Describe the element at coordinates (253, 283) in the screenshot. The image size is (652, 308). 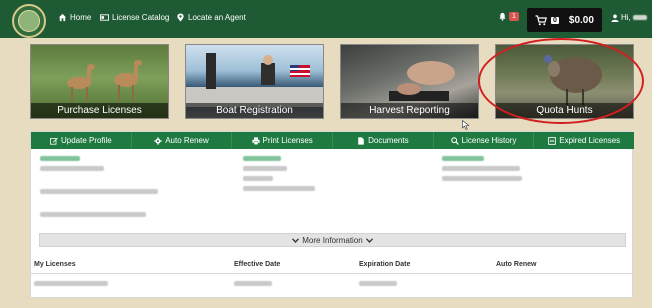
I see `redacted-effective-date` at that location.